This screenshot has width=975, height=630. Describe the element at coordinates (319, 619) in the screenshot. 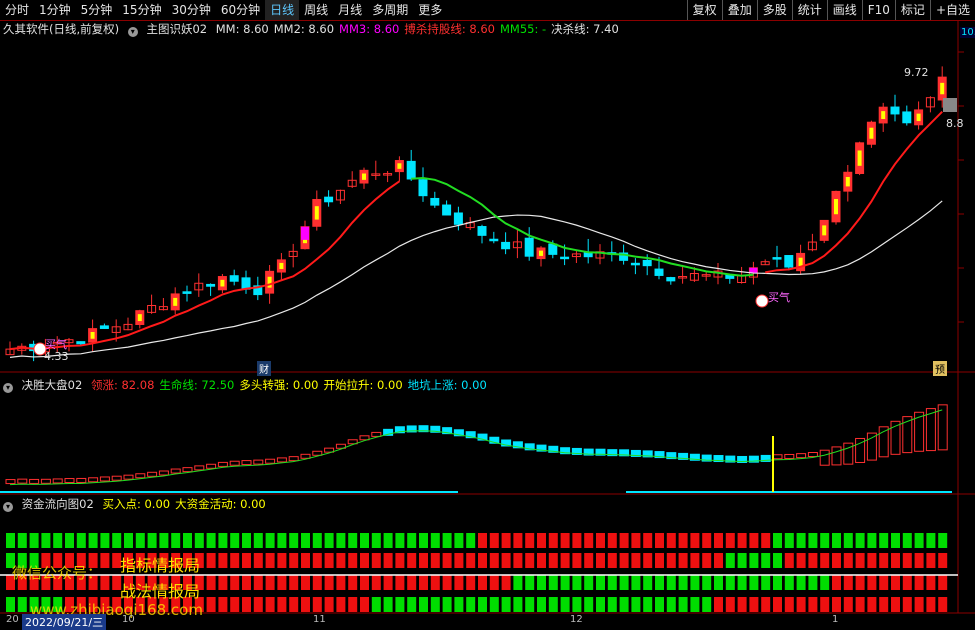

I see `time-tick: 11` at that location.